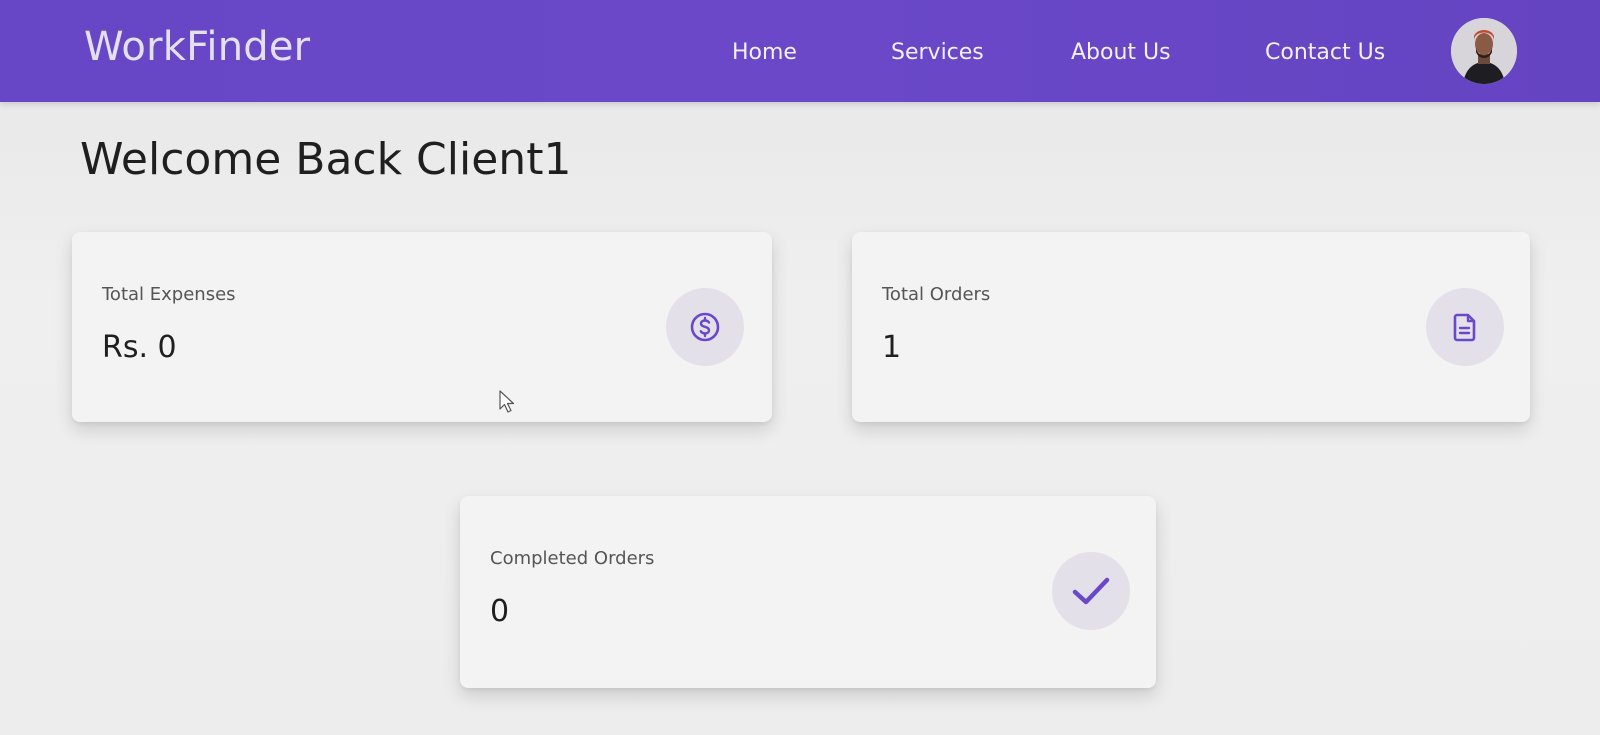 This screenshot has width=1600, height=735. Describe the element at coordinates (169, 294) in the screenshot. I see `total-expenses-label: Total Expenses` at that location.